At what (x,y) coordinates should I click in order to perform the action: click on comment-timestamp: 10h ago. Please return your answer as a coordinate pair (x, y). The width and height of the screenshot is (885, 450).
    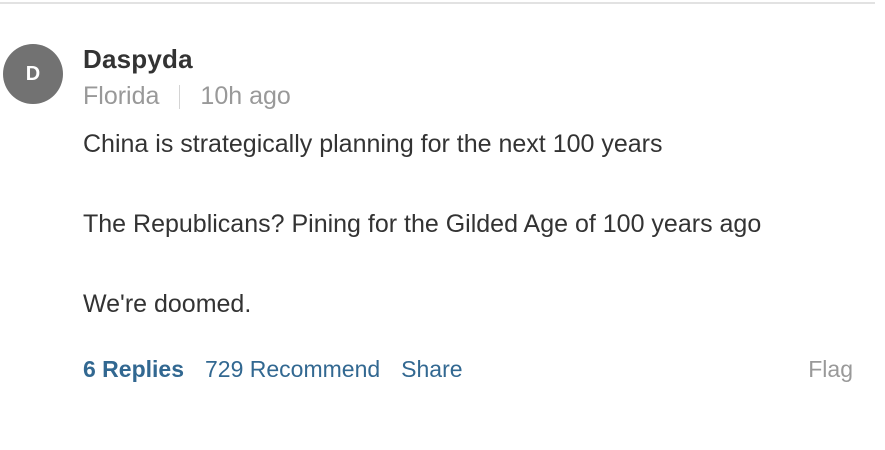
    Looking at the image, I should click on (245, 96).